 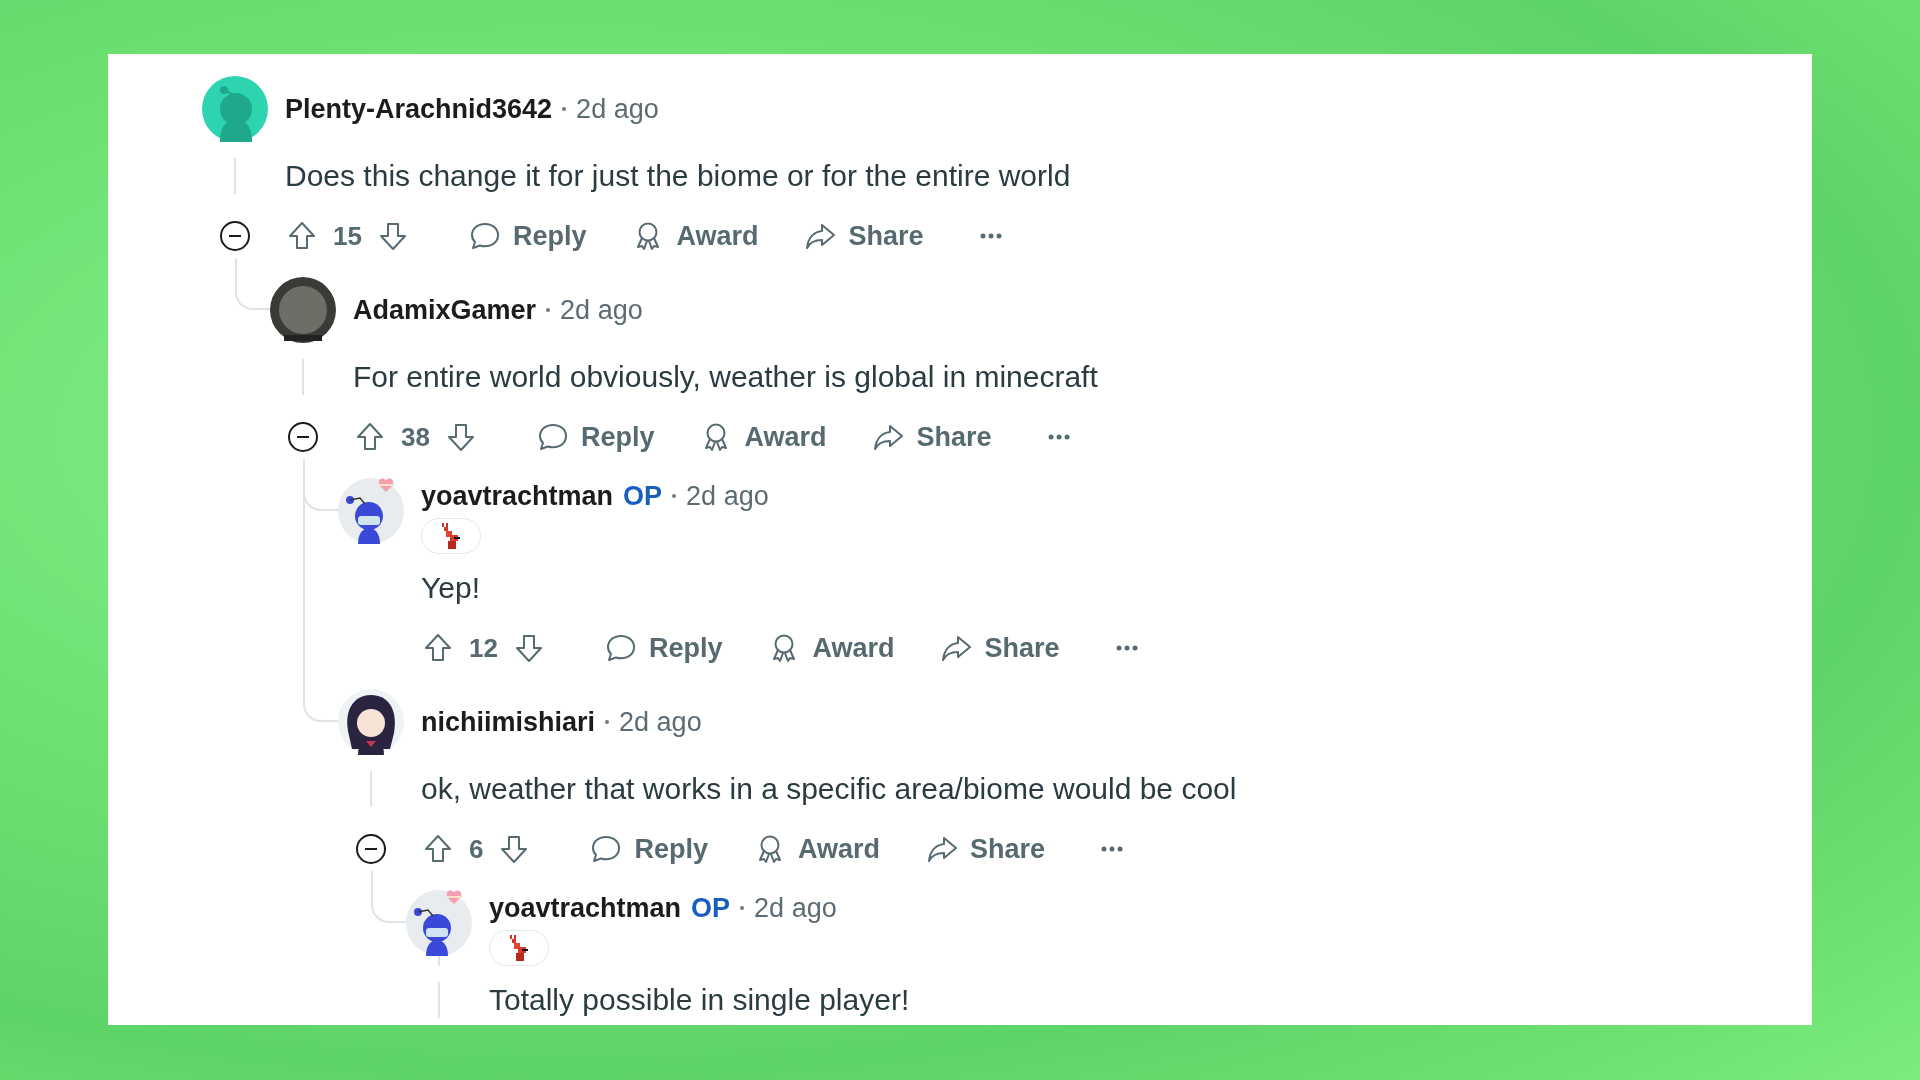 What do you see at coordinates (699, 1000) in the screenshot?
I see `comment-text: Totally possible in single player!` at bounding box center [699, 1000].